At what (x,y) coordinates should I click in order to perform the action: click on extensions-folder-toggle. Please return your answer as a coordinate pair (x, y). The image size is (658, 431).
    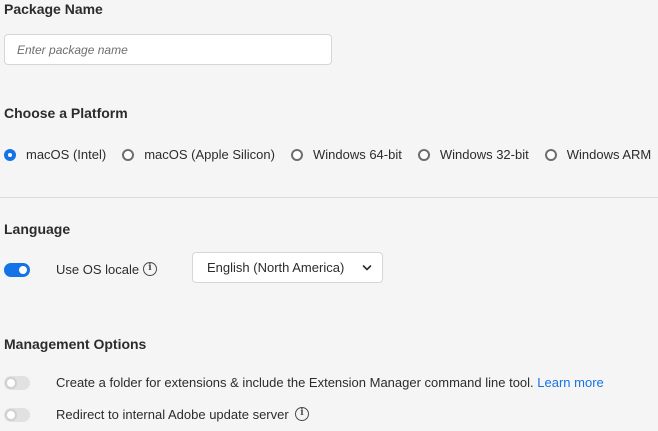
    Looking at the image, I should click on (17, 383).